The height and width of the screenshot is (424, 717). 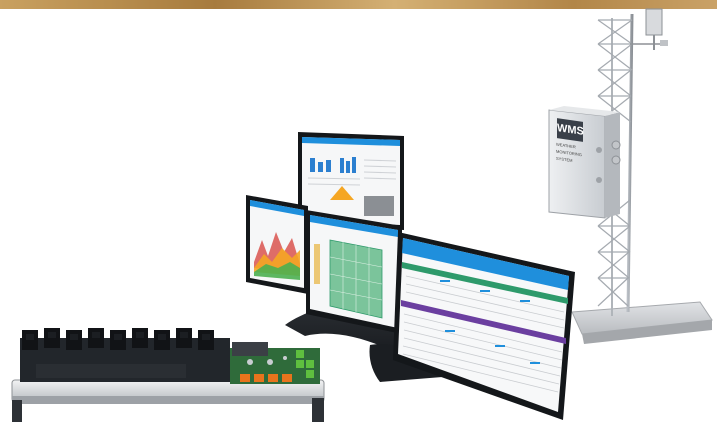 What do you see at coordinates (570, 130) in the screenshot?
I see `cabinet-label: WMS` at bounding box center [570, 130].